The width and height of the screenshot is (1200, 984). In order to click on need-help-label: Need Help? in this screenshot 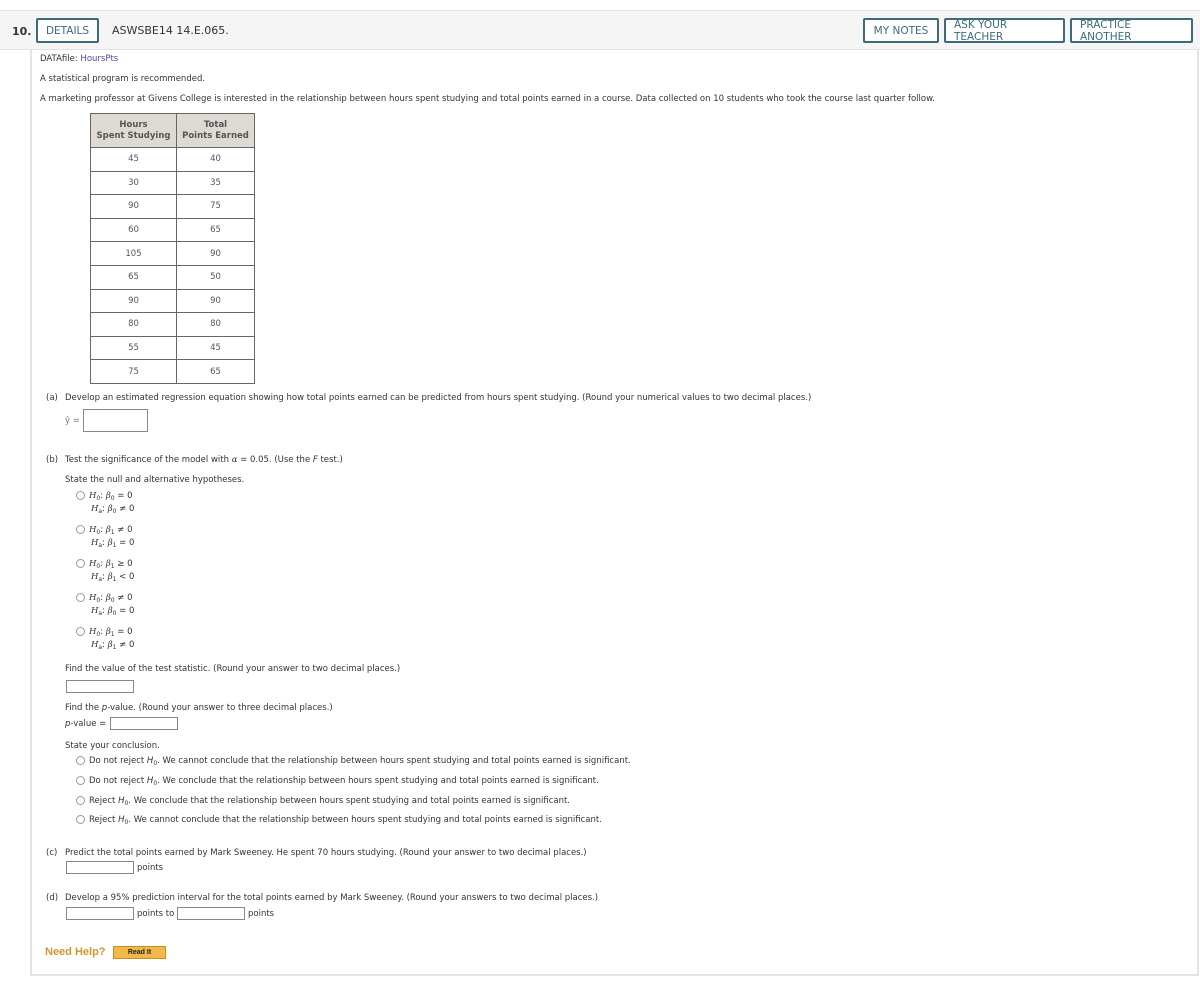, I will do `click(75, 952)`.